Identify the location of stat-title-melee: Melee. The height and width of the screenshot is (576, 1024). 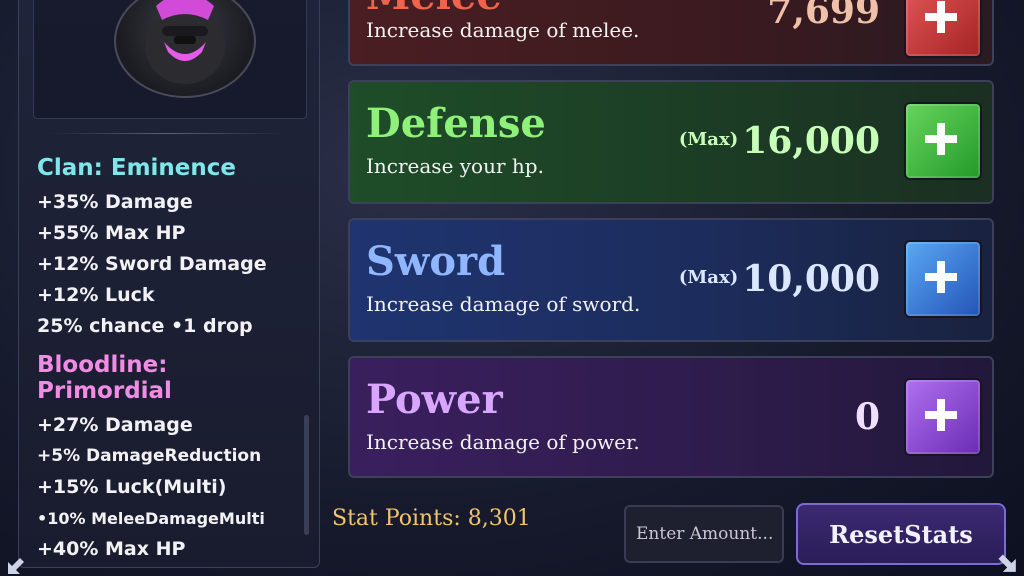
(434, 9).